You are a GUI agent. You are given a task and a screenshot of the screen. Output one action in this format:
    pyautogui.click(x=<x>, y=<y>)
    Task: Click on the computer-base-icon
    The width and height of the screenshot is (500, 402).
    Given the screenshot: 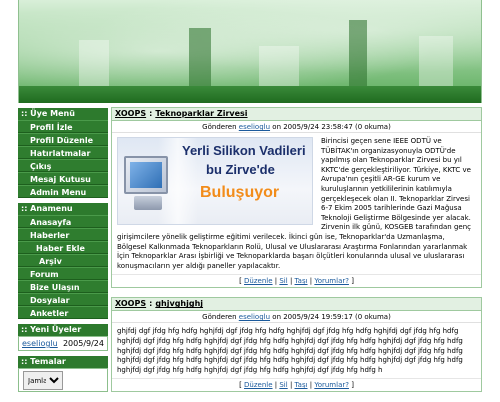 What is the action you would take?
    pyautogui.click(x=148, y=203)
    